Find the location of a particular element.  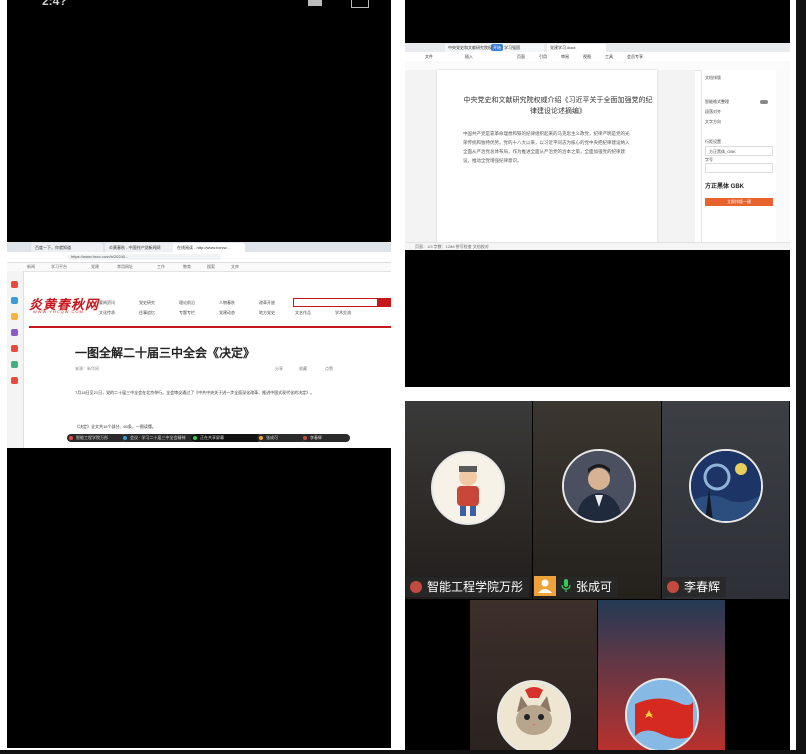

nav-link: 理论前沿 is located at coordinates (187, 303).